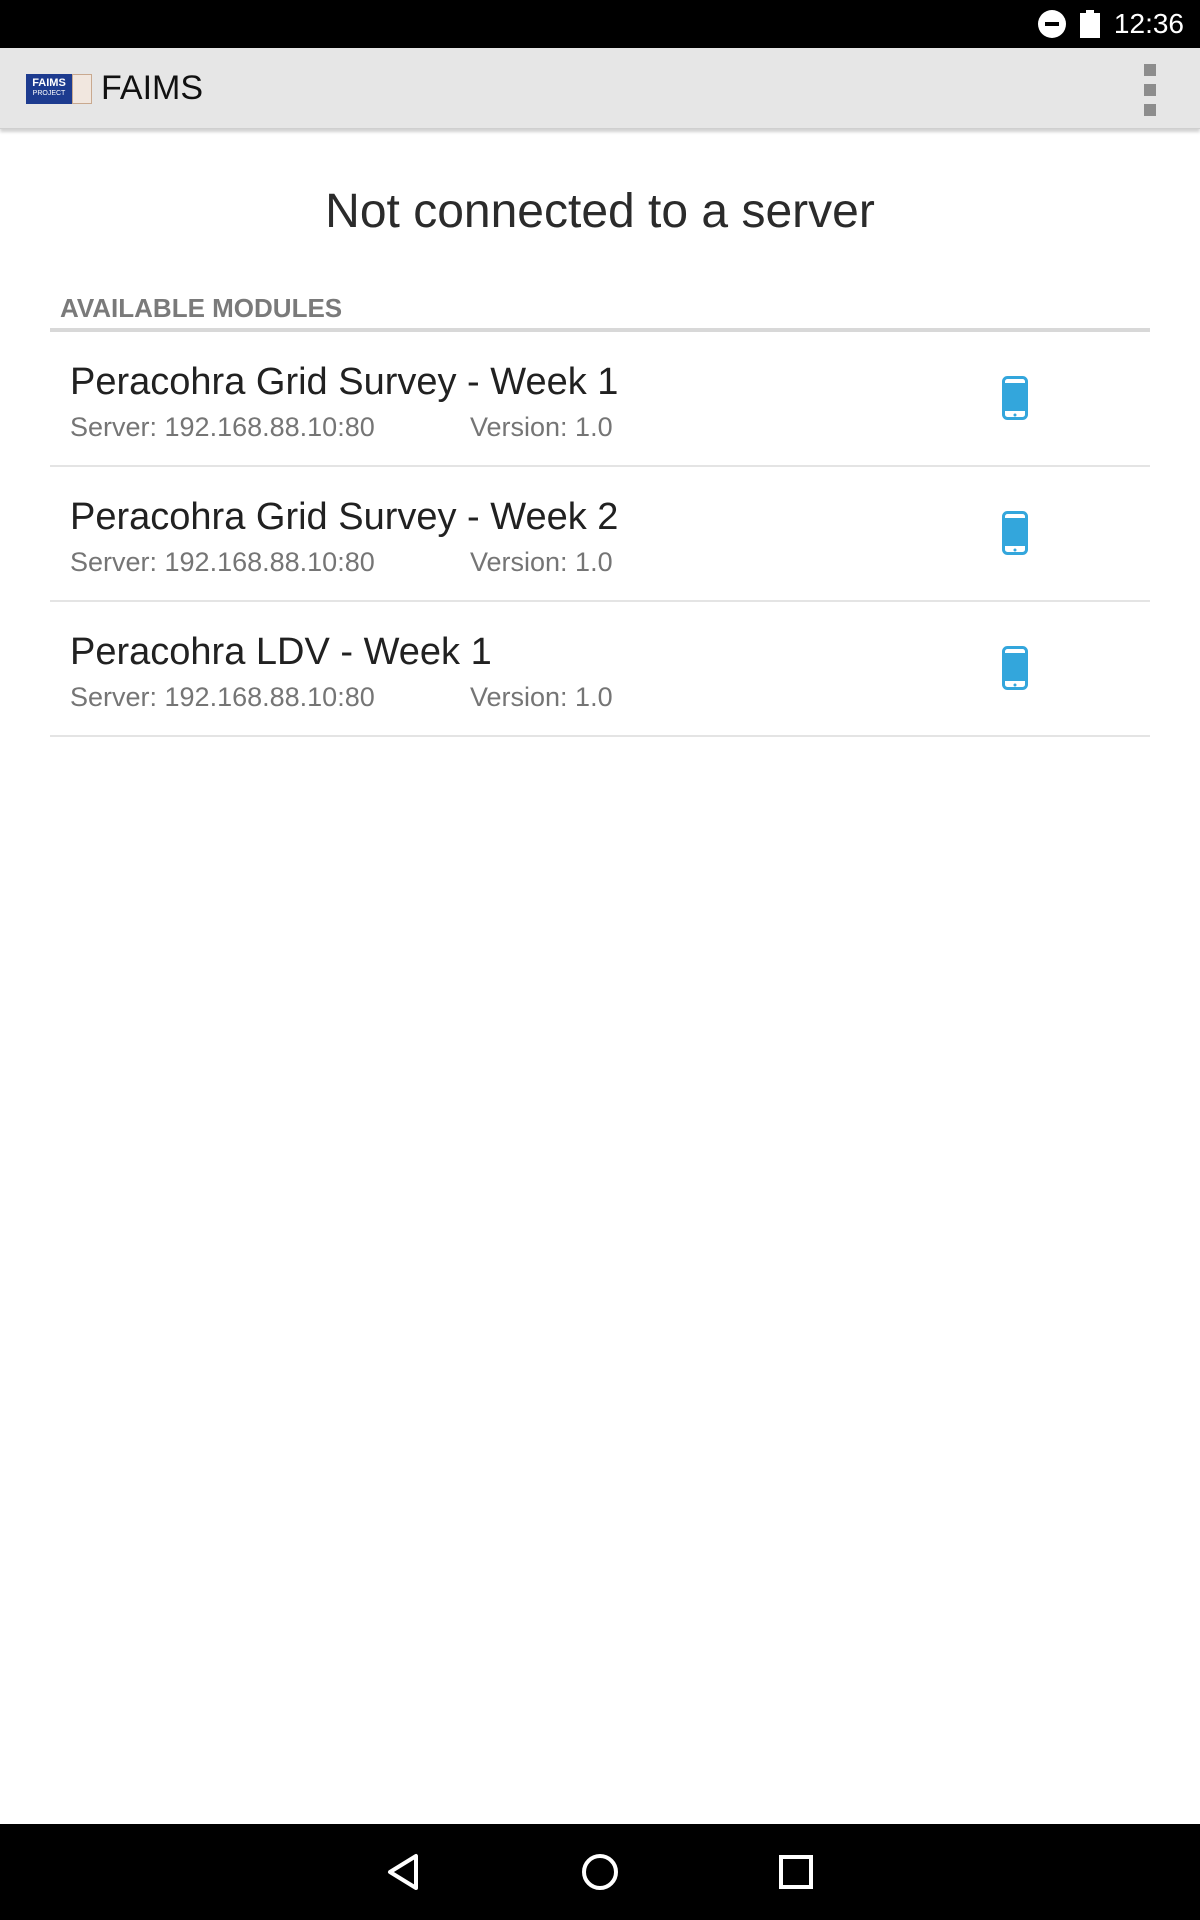 Image resolution: width=1200 pixels, height=1920 pixels. I want to click on battery-icon, so click(1089, 24).